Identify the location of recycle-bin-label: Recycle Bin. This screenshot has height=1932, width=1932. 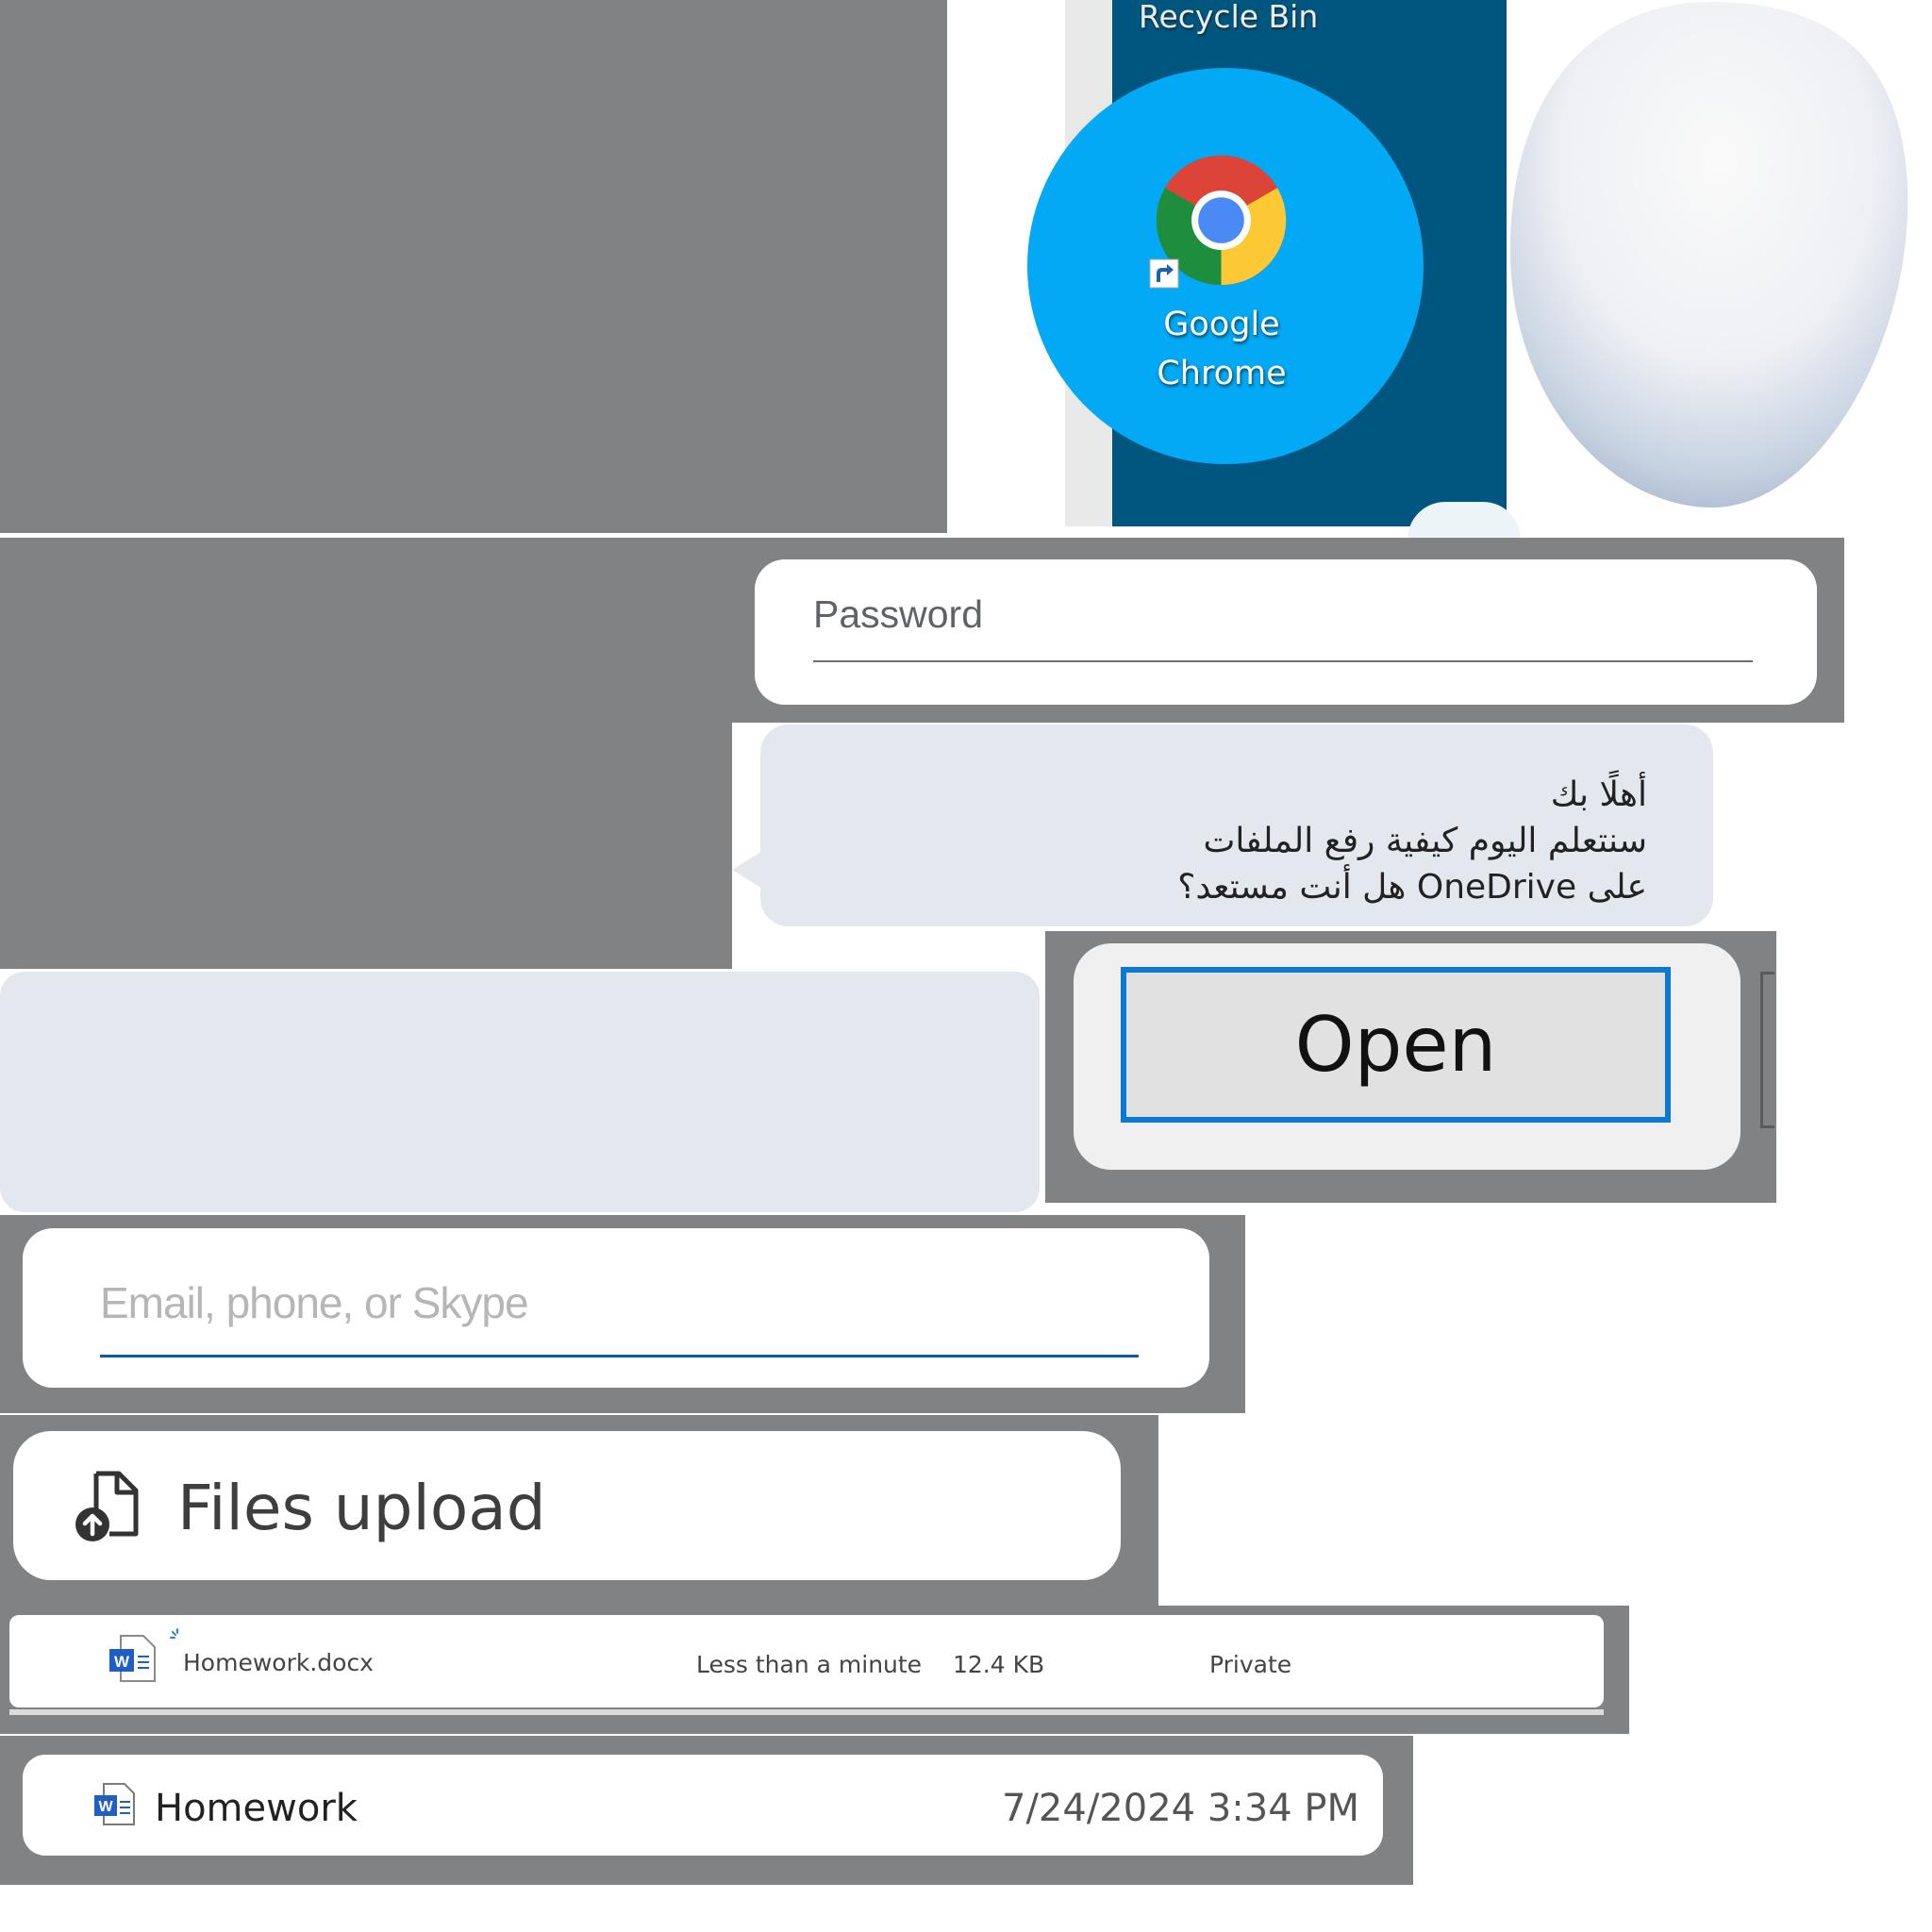
(1228, 17).